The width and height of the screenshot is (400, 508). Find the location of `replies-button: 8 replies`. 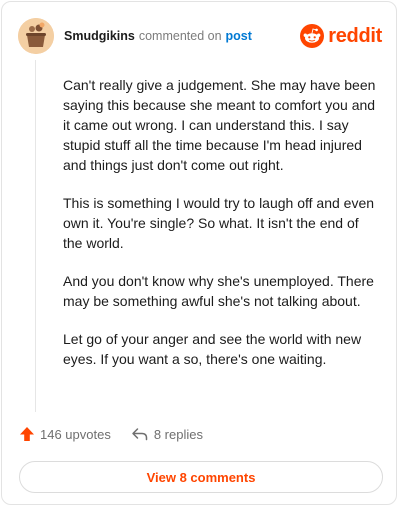

replies-button: 8 replies is located at coordinates (167, 434).